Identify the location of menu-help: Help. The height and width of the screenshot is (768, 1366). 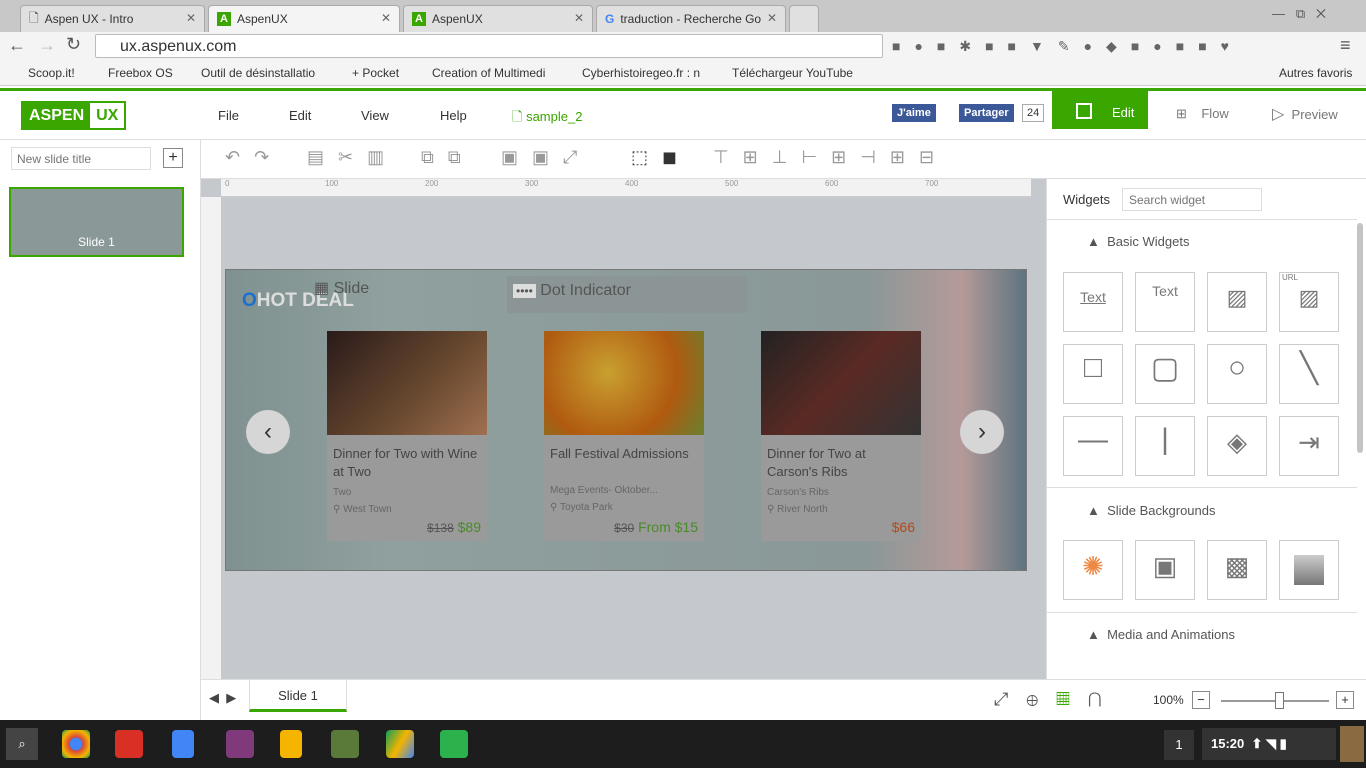
(453, 115).